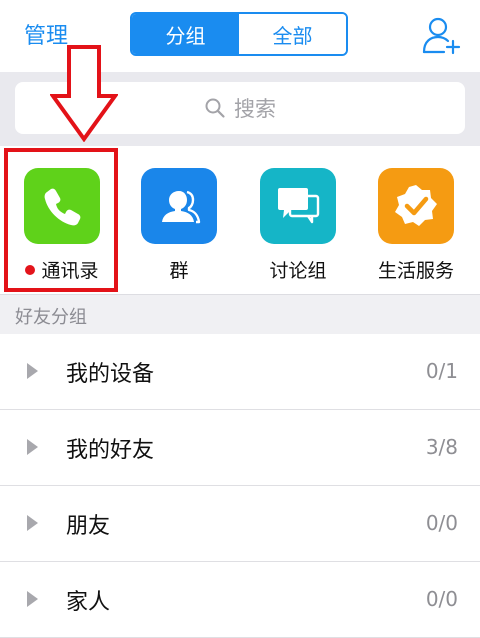 The width and height of the screenshot is (480, 638). I want to click on group-row: 朋友 0/0, so click(240, 524).